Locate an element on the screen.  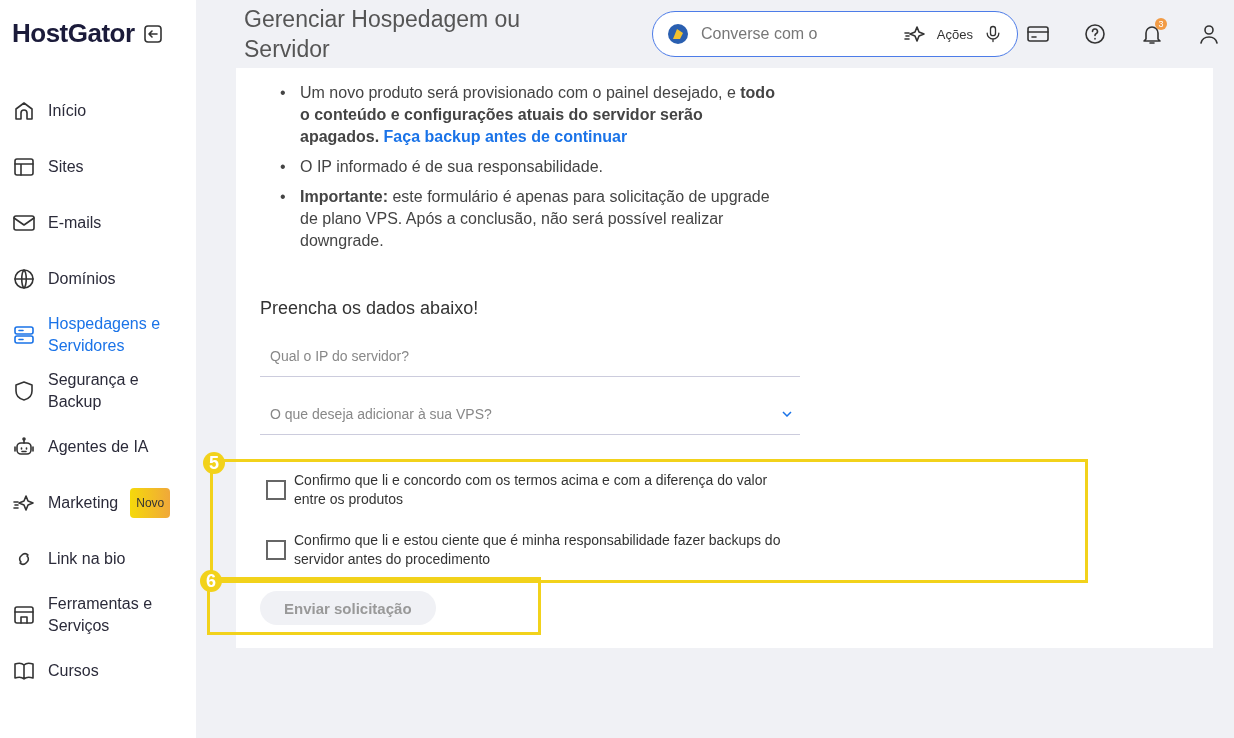
sidebar-item: Início is located at coordinates (104, 111).